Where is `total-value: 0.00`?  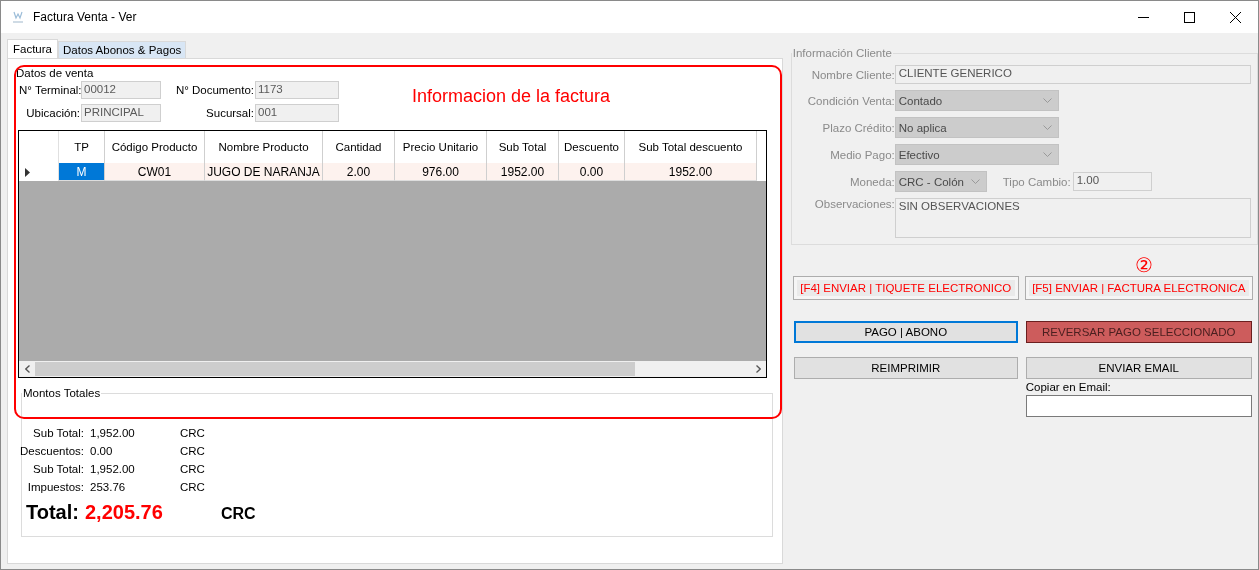 total-value: 0.00 is located at coordinates (102, 451).